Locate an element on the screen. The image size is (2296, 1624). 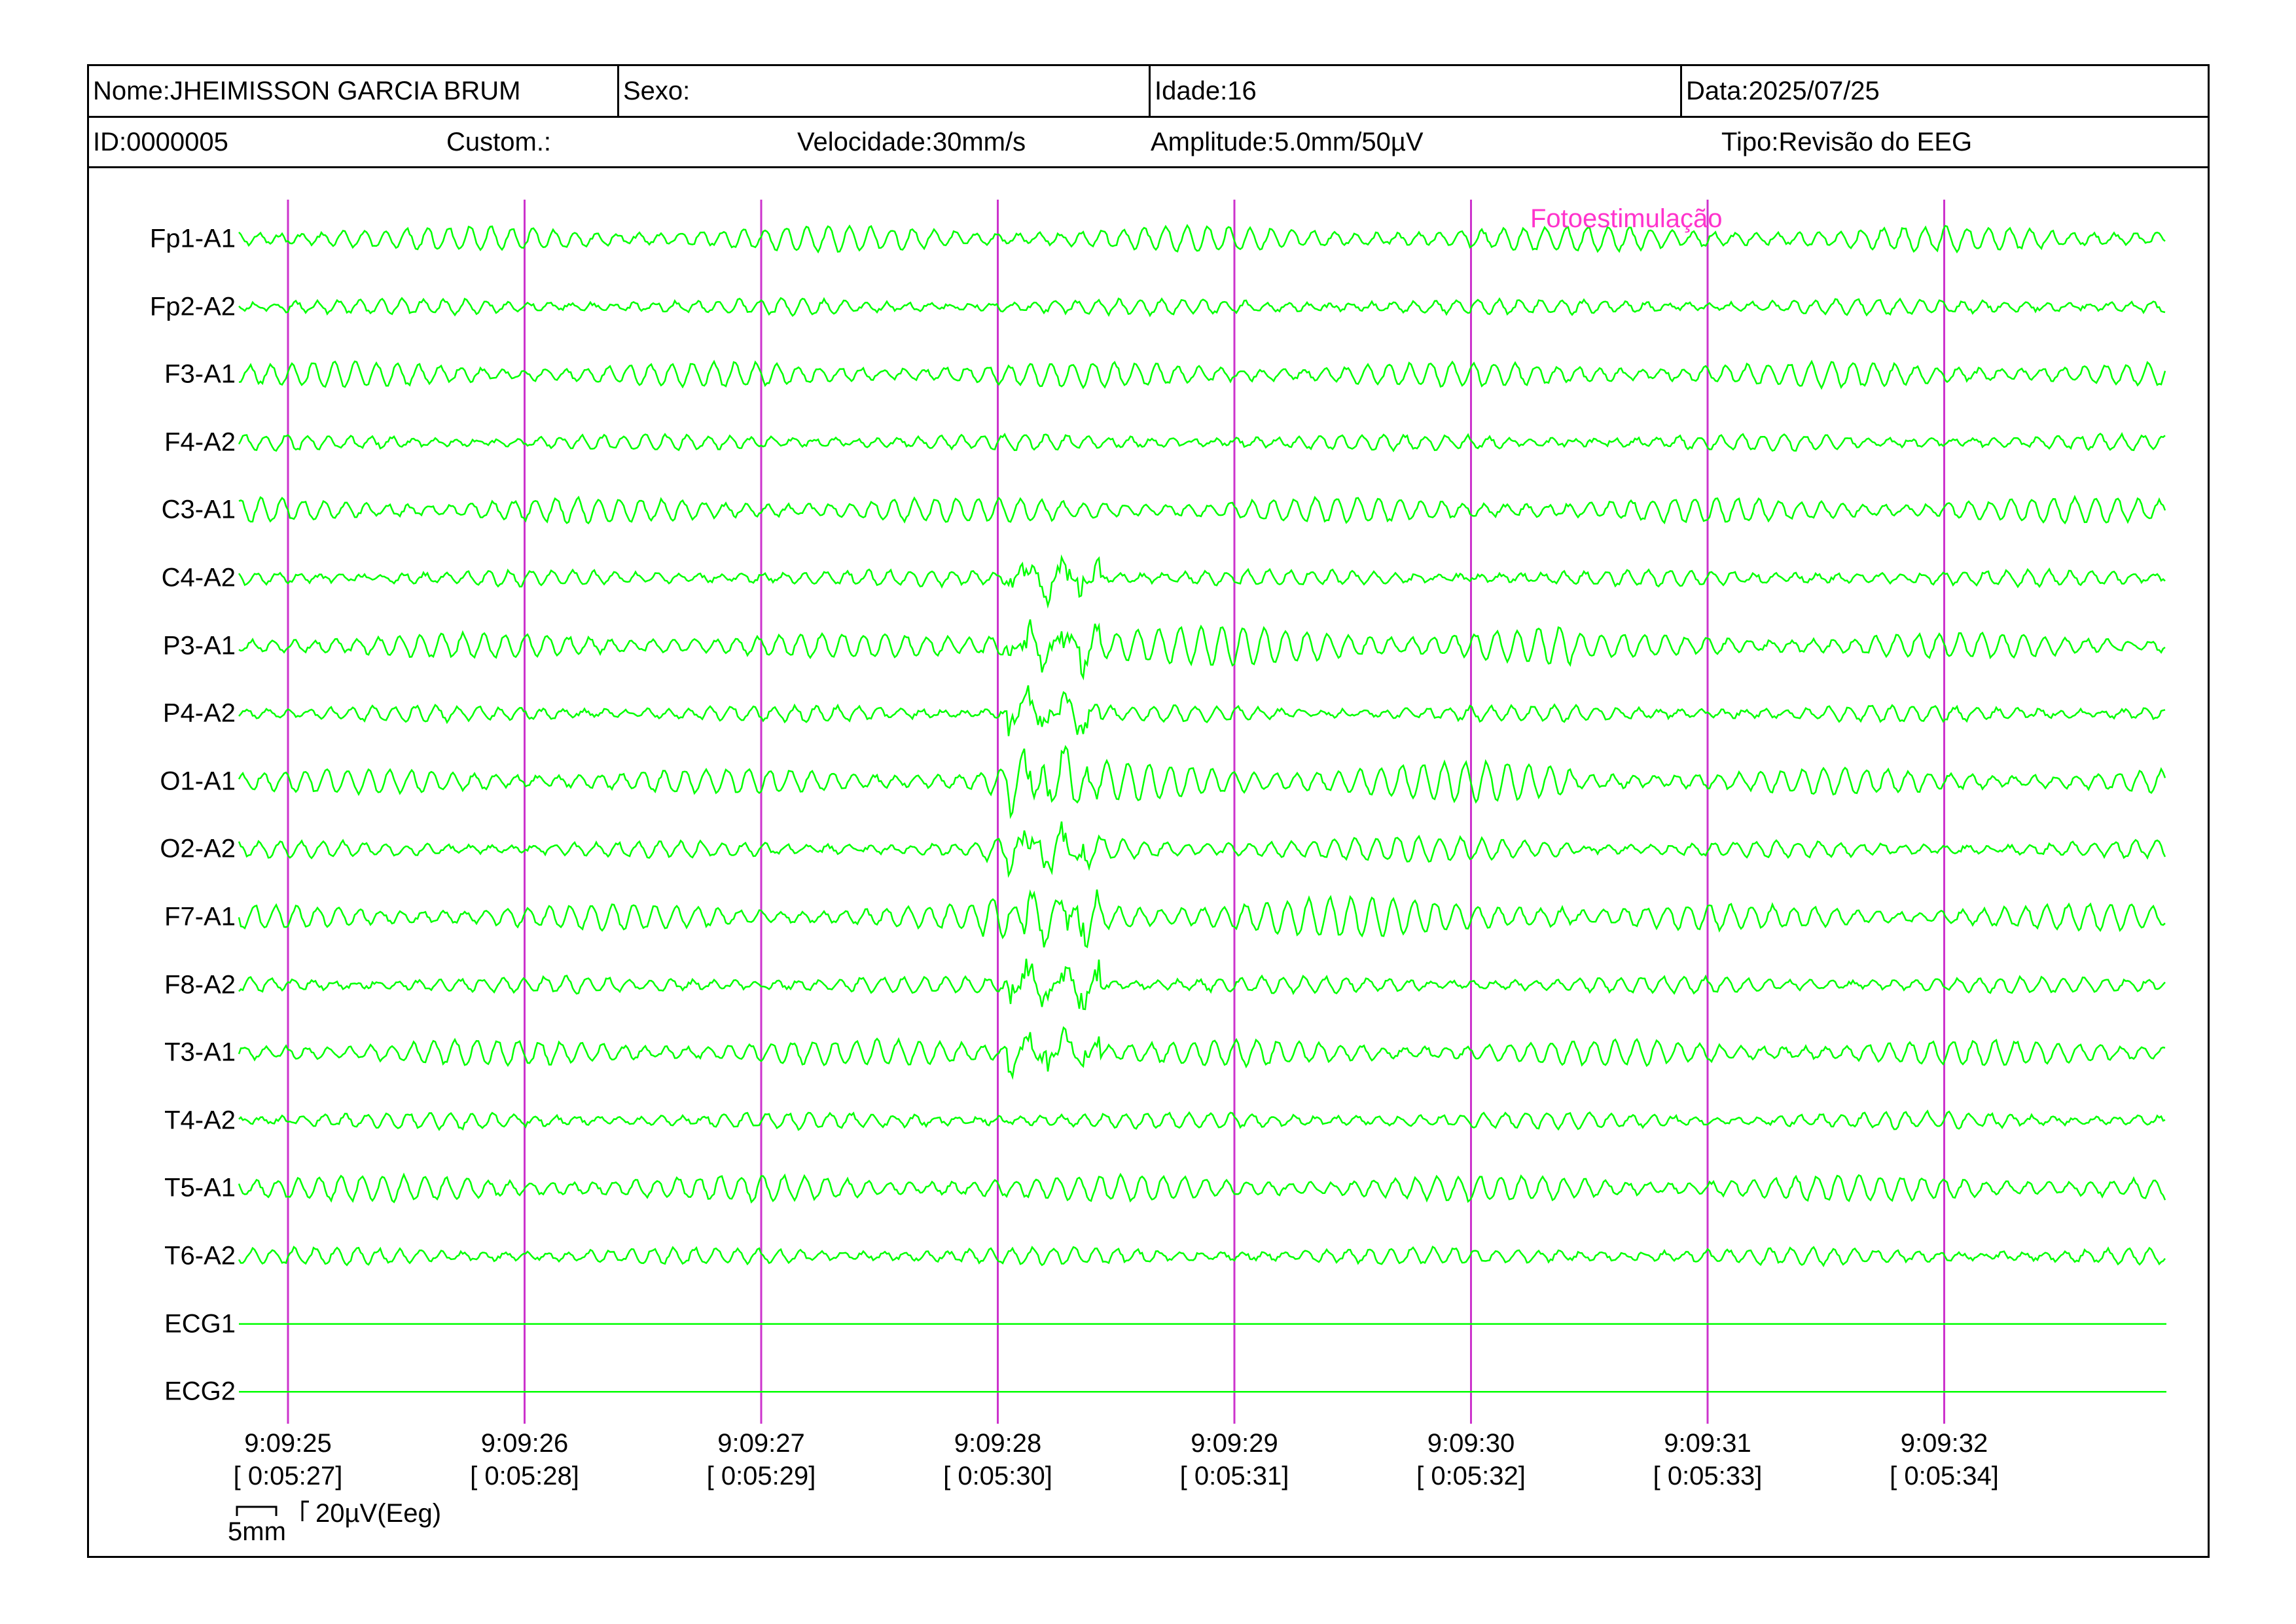
time-tick-clock: 9:09:27 is located at coordinates (761, 1443).